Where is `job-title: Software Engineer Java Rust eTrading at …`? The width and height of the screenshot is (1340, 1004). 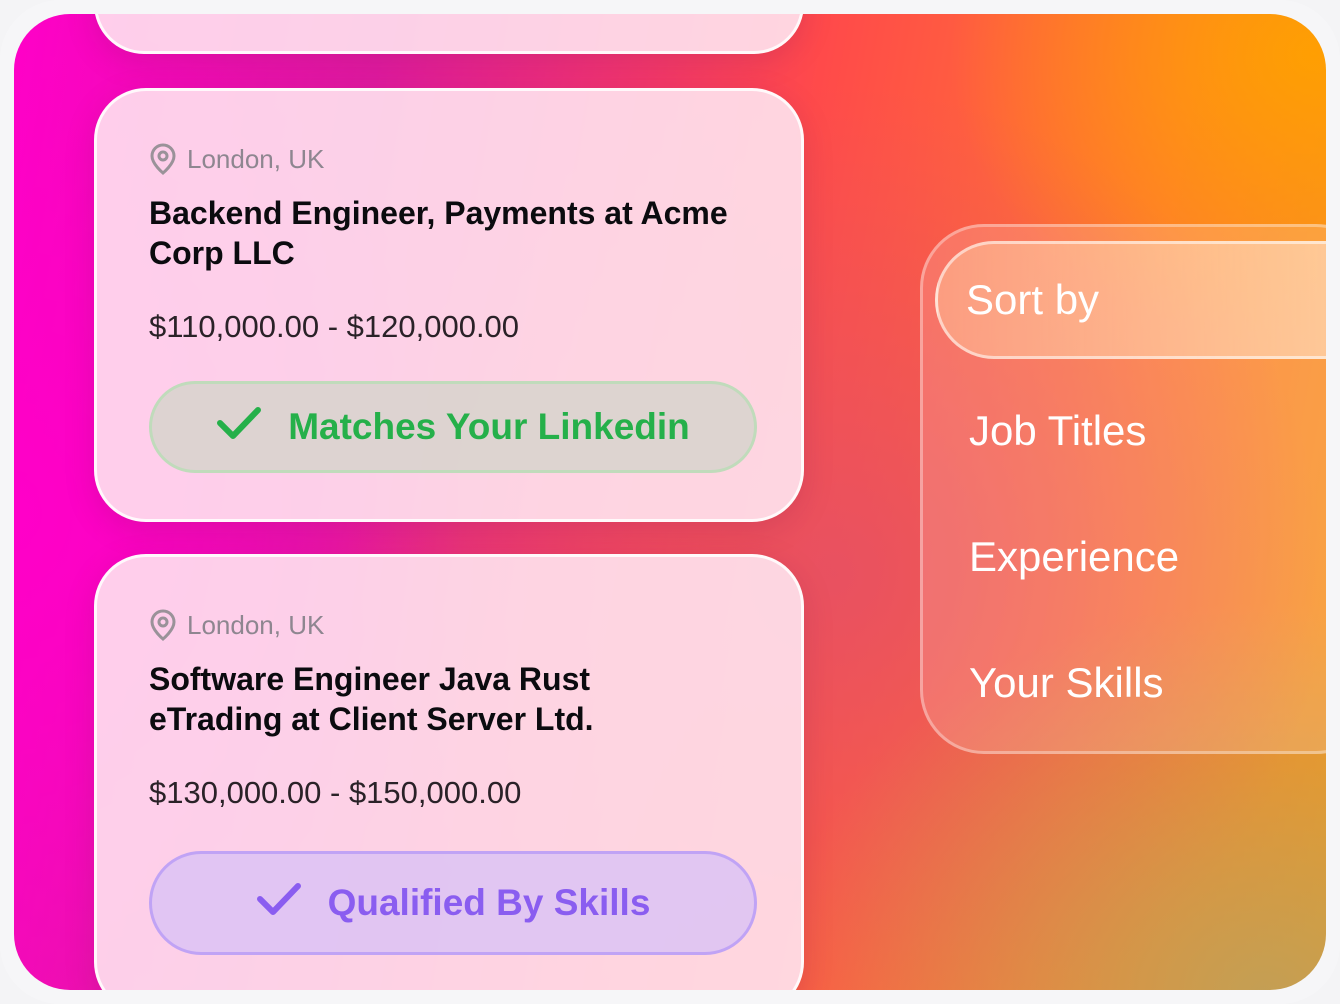 job-title: Software Engineer Java Rust eTrading at … is located at coordinates (429, 699).